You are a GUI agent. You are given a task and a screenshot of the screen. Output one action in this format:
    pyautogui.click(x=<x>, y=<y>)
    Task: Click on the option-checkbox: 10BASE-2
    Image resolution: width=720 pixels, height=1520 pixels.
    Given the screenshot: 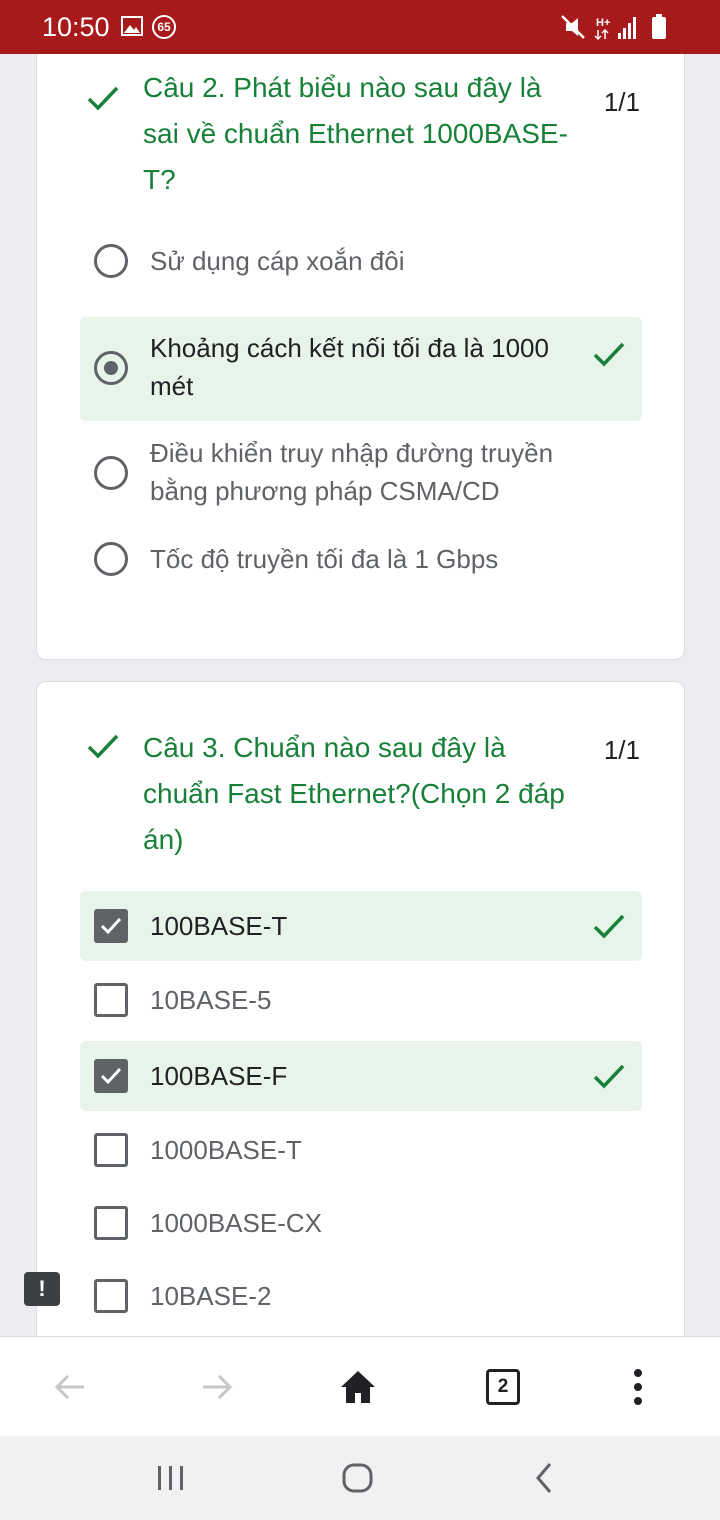 What is the action you would take?
    pyautogui.click(x=361, y=1296)
    